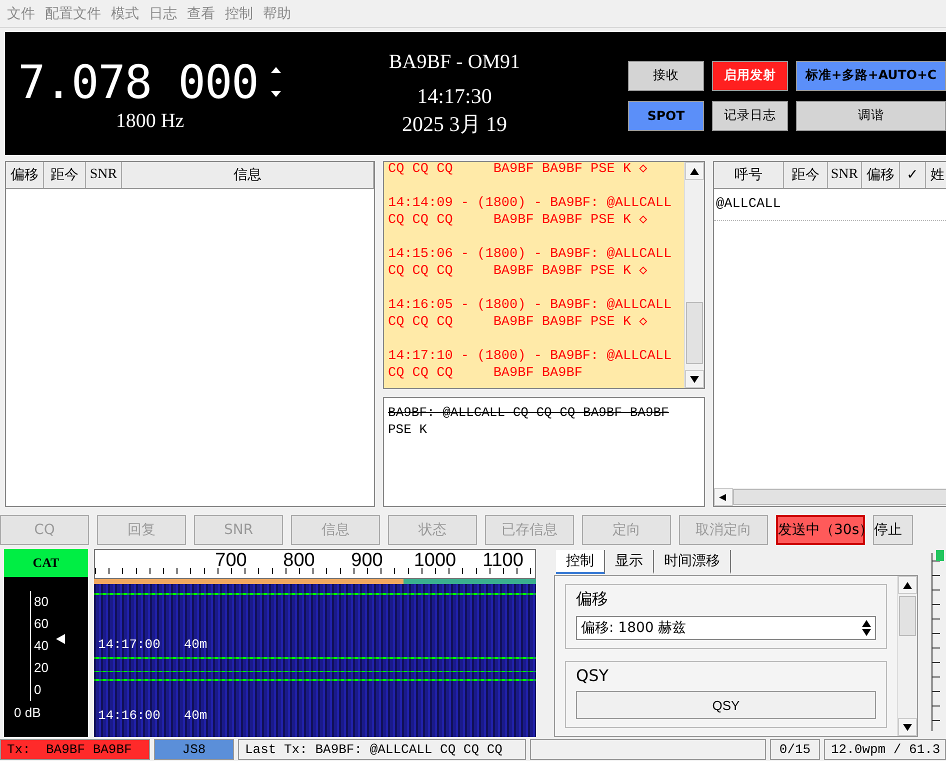 The width and height of the screenshot is (946, 761). I want to click on mode-status: JS8, so click(194, 749).